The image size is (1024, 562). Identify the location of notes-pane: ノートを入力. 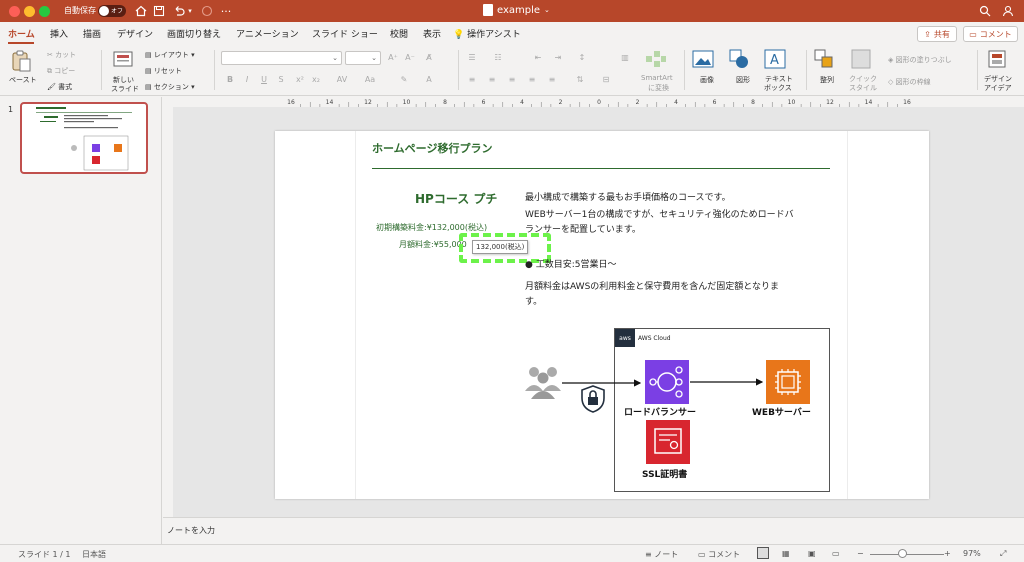
(593, 530).